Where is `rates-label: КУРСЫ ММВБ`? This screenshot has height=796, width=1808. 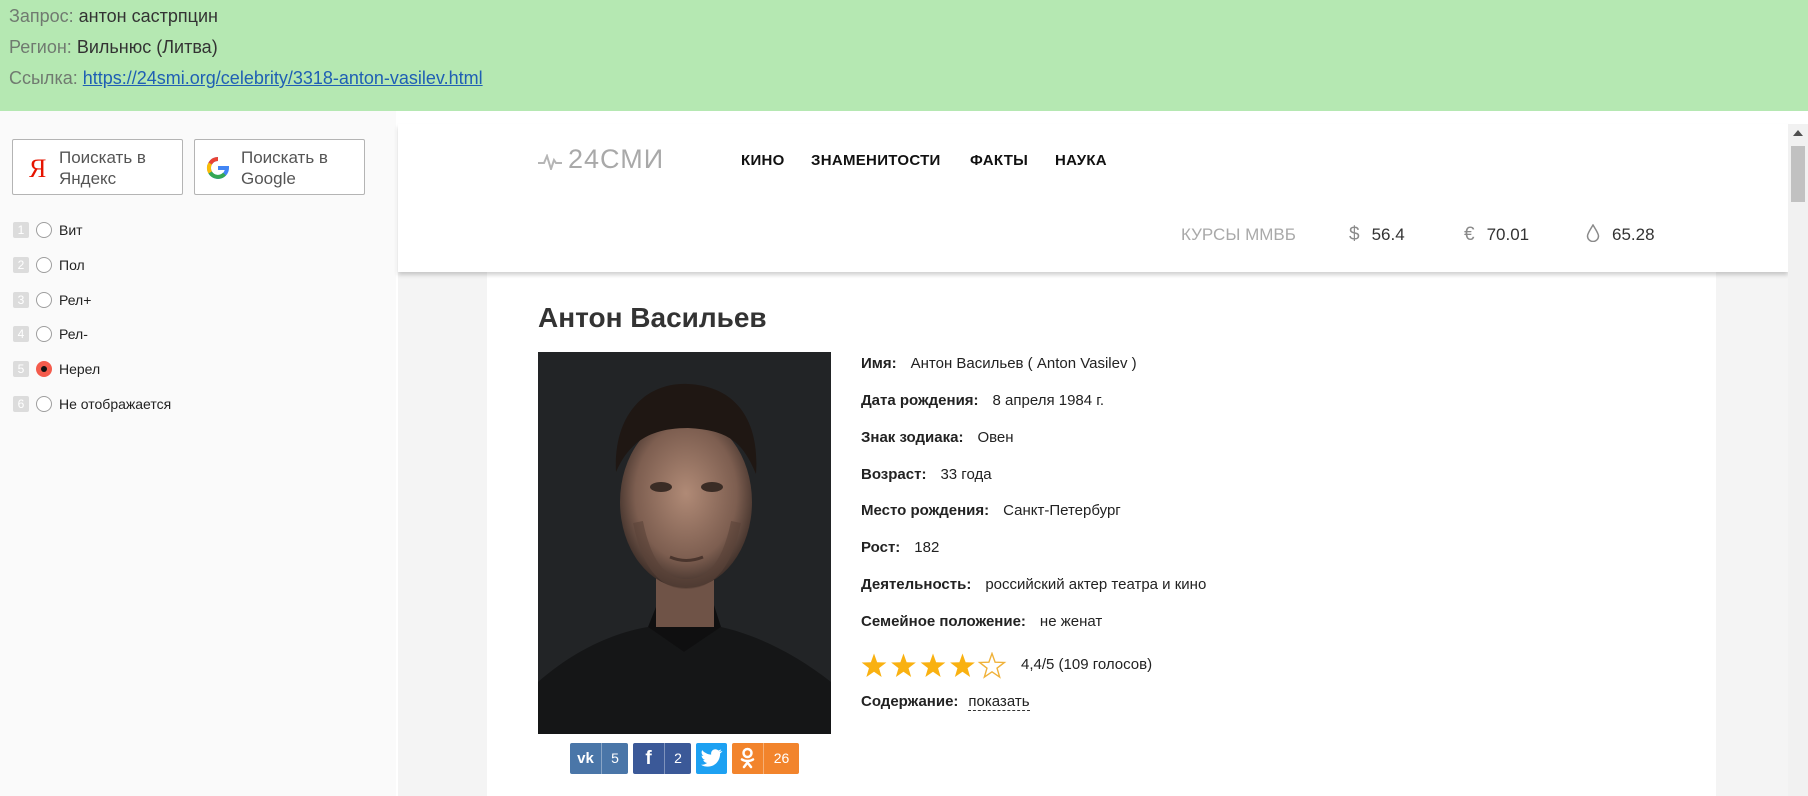 rates-label: КУРСЫ ММВБ is located at coordinates (1238, 234).